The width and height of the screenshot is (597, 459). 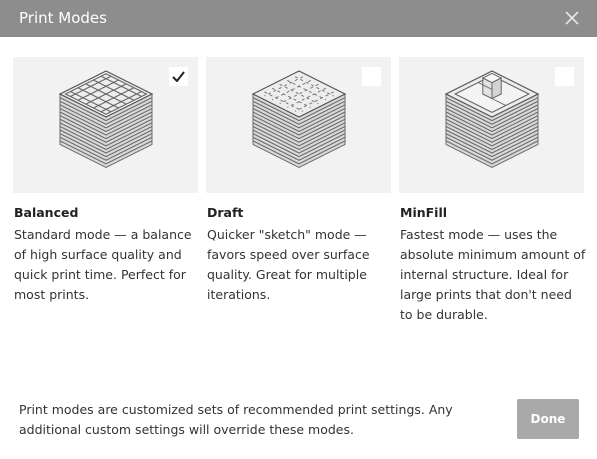 What do you see at coordinates (424, 212) in the screenshot?
I see `mode-title-minfill: MinFill` at bounding box center [424, 212].